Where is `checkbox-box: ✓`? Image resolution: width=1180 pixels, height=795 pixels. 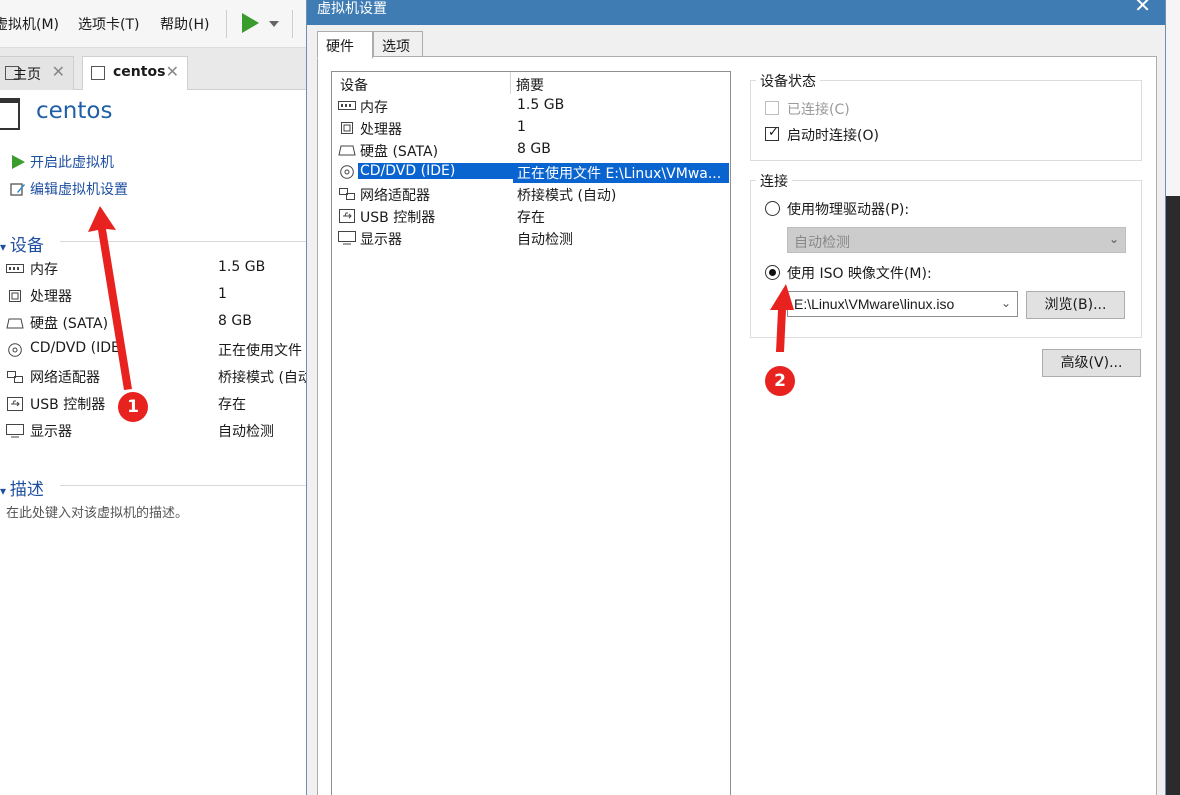 checkbox-box: ✓ is located at coordinates (772, 133).